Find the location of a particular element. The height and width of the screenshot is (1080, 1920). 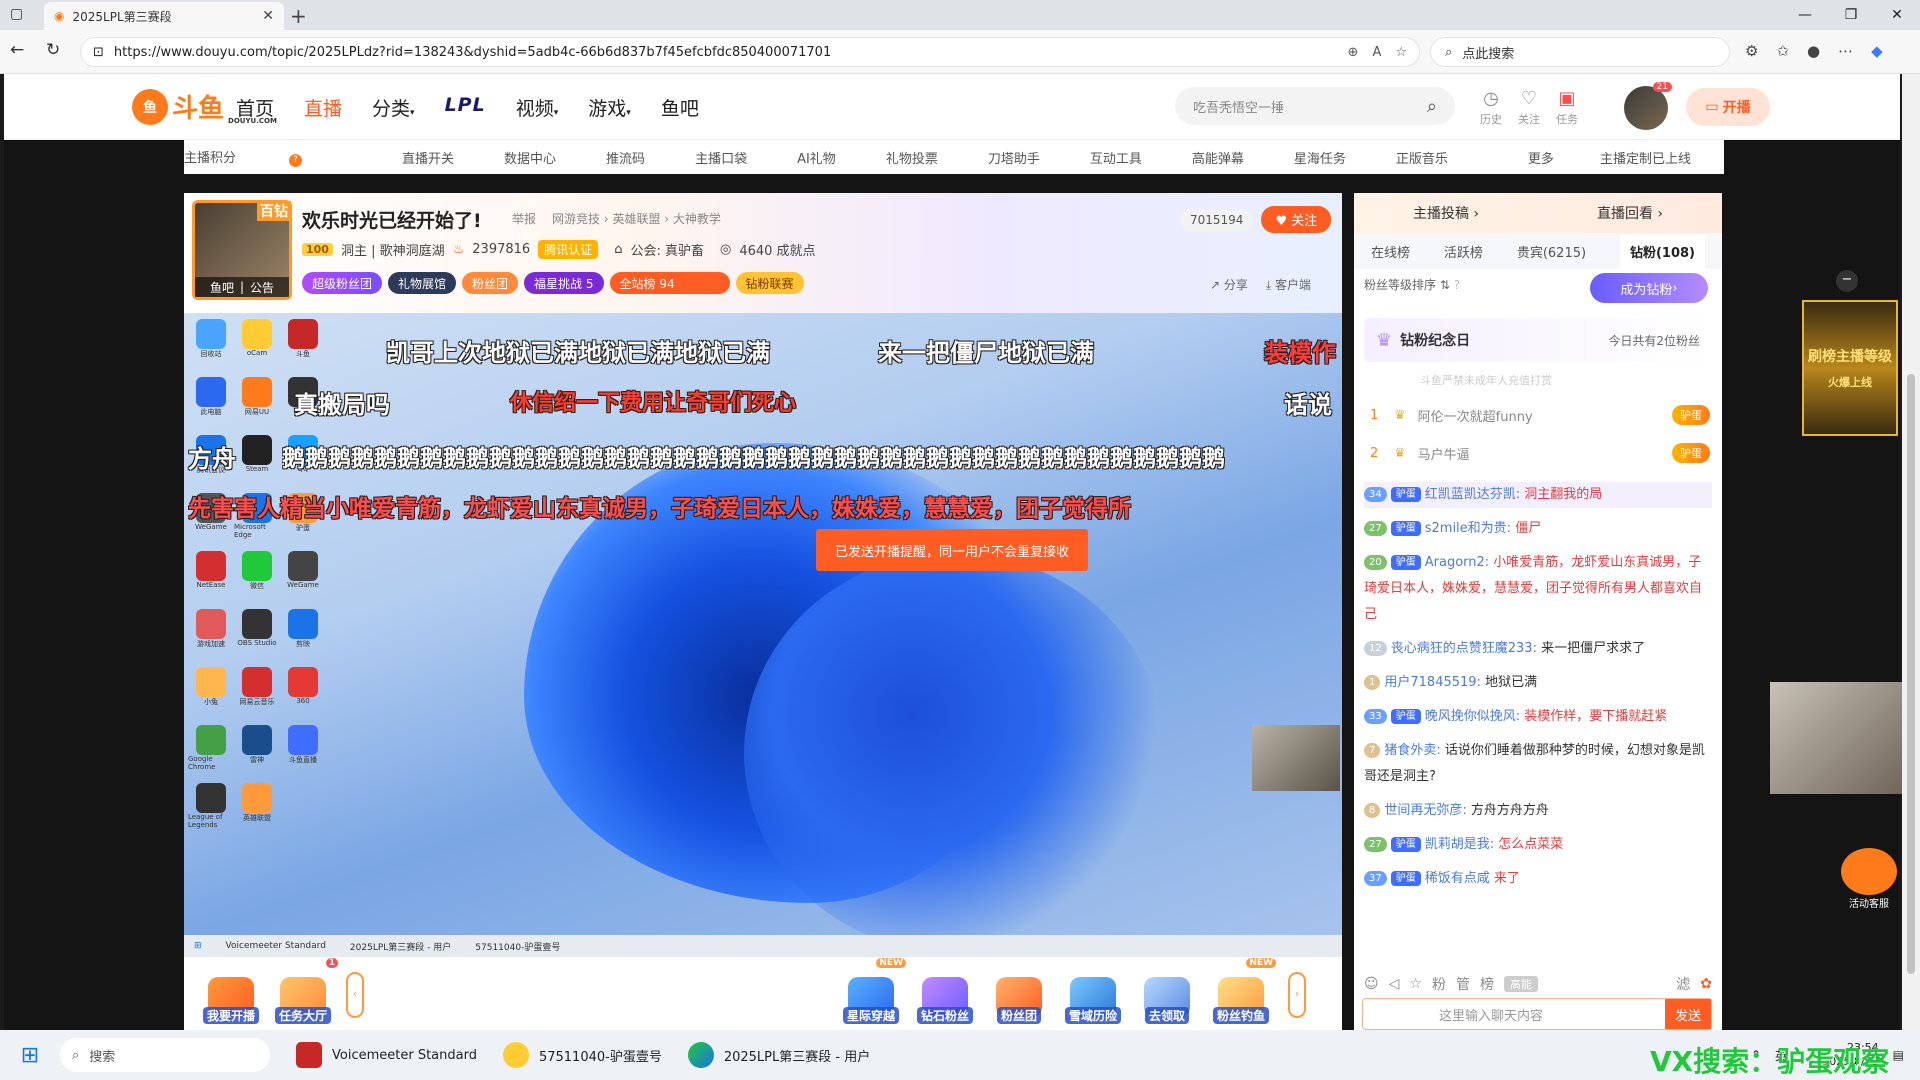

desktop-icon: 网易UU is located at coordinates (257, 401).